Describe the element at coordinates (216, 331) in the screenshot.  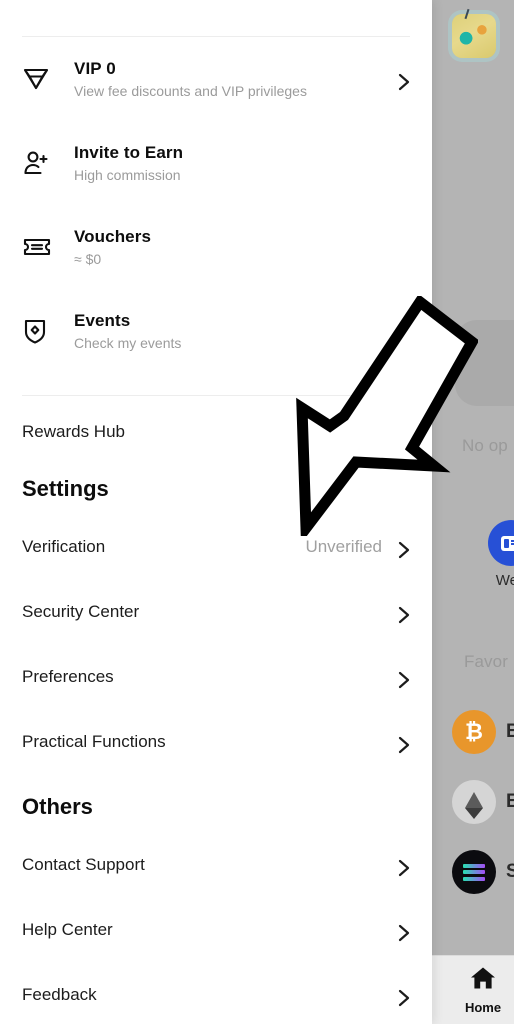
I see `drawer-row-events: Events Check my events` at that location.